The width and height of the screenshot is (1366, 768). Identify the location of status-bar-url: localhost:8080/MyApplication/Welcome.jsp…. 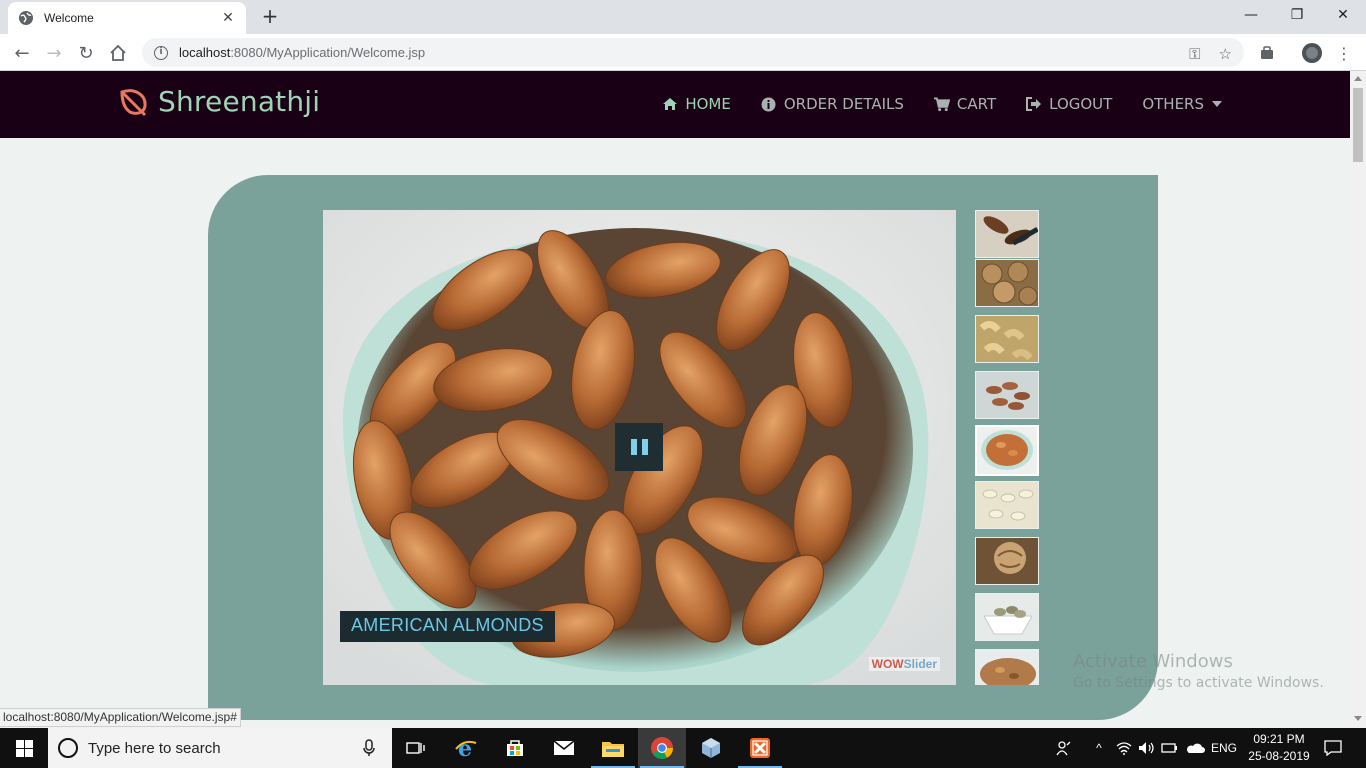
(120, 717).